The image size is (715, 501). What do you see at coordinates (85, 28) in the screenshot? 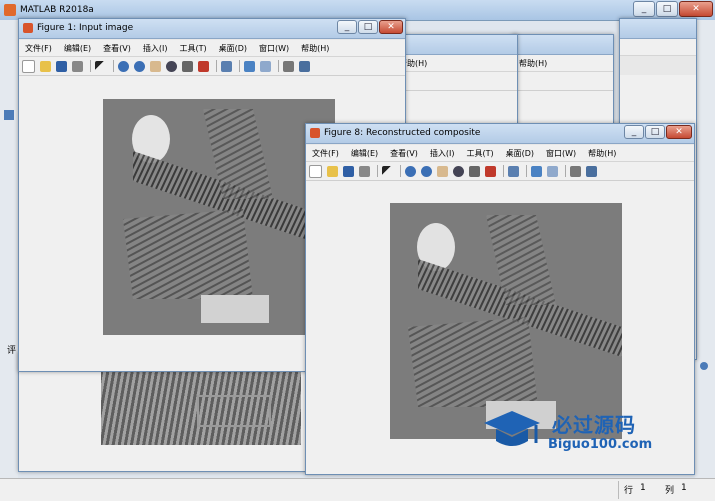
I see `figure-1-title: Figure 1: Input image` at bounding box center [85, 28].